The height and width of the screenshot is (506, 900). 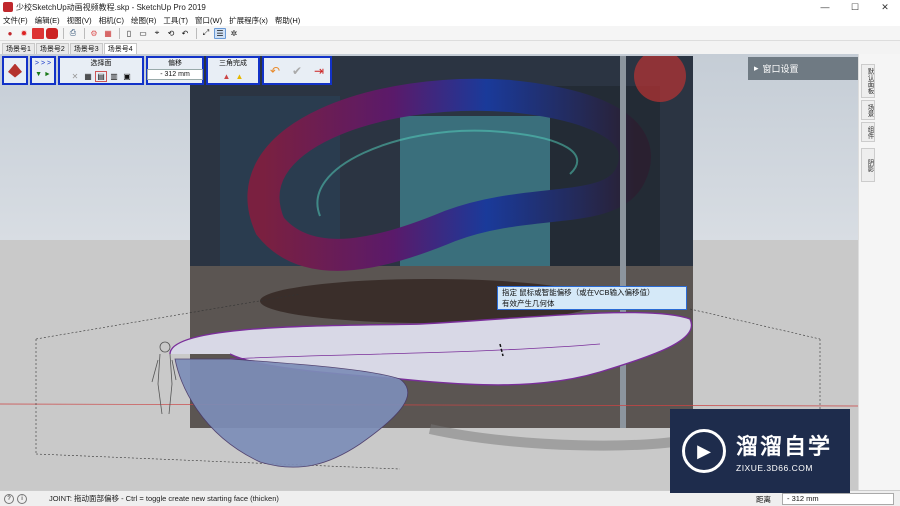 What do you see at coordinates (803, 68) in the screenshot?
I see `window-settings-panel: ▸ 窗口设置 ✕` at bounding box center [803, 68].